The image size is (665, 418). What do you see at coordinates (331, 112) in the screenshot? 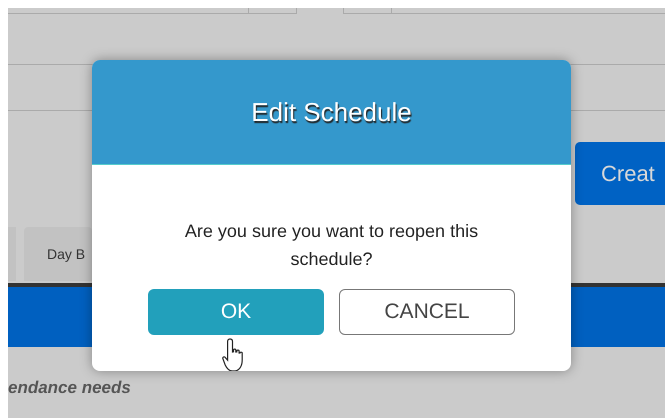
I see `dialog-title: Edit Schedule` at bounding box center [331, 112].